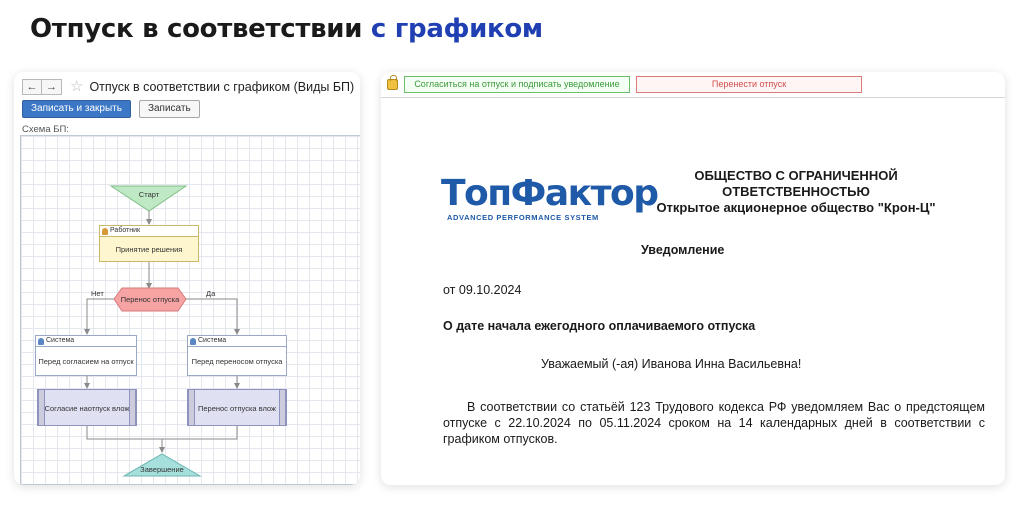  What do you see at coordinates (99, 316) in the screenshot?
I see `connector-no` at bounding box center [99, 316].